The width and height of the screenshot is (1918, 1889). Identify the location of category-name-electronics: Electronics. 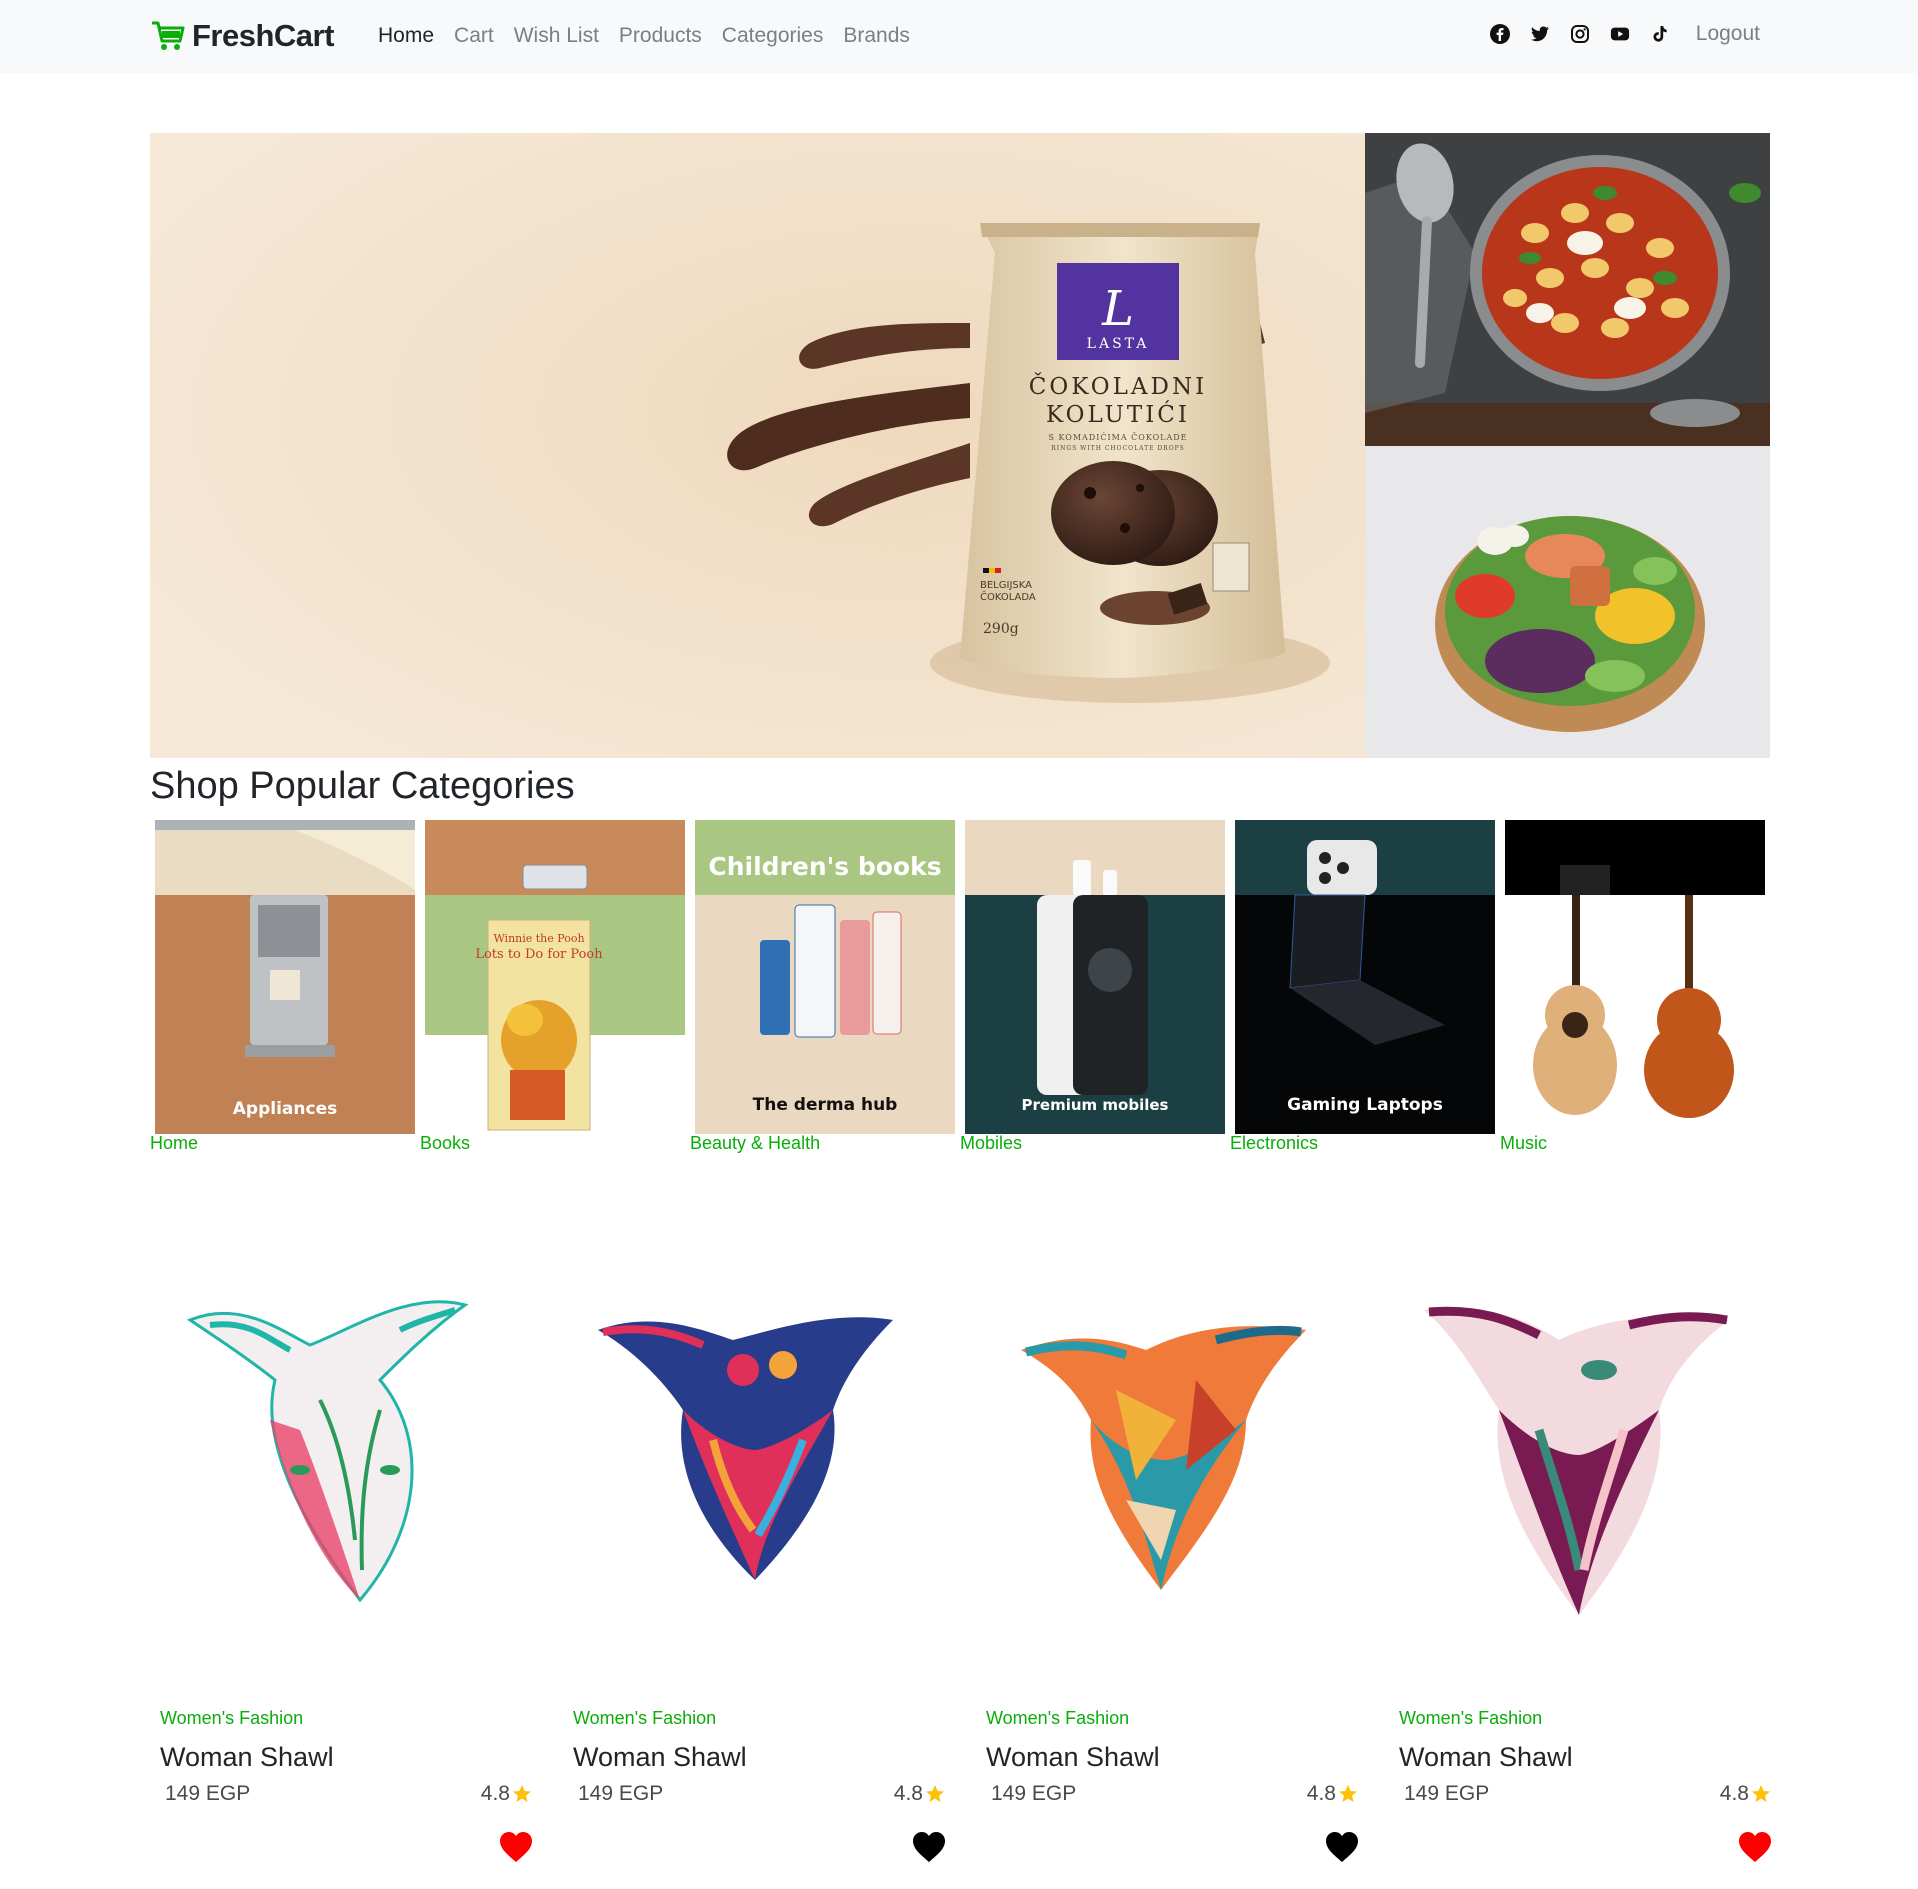
(1274, 1143).